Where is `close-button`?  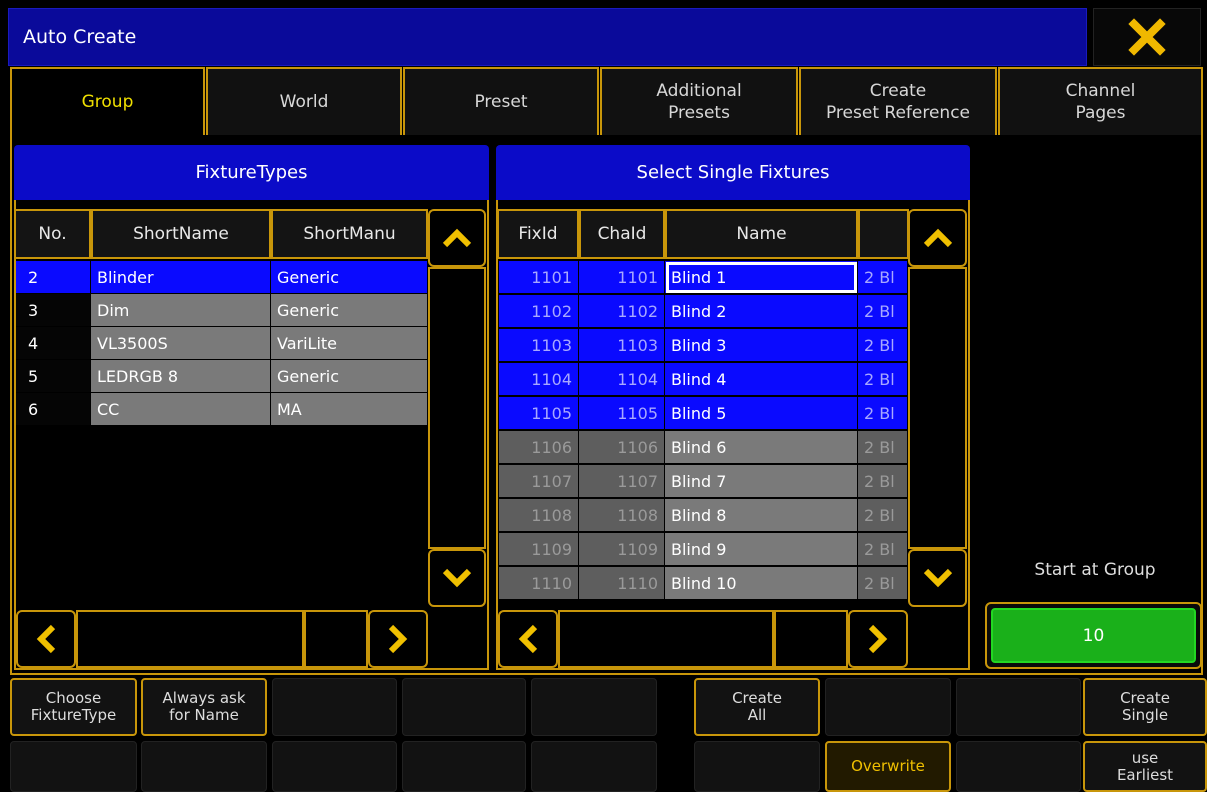
close-button is located at coordinates (1147, 37).